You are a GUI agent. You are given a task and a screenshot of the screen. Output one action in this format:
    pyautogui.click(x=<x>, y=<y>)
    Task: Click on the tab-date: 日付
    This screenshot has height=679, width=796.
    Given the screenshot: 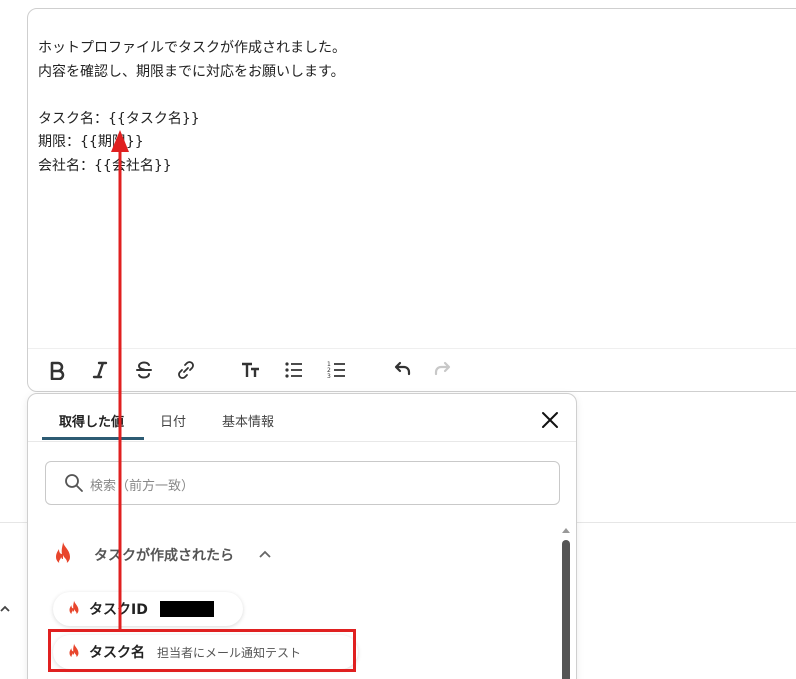 What is the action you would take?
    pyautogui.click(x=173, y=420)
    